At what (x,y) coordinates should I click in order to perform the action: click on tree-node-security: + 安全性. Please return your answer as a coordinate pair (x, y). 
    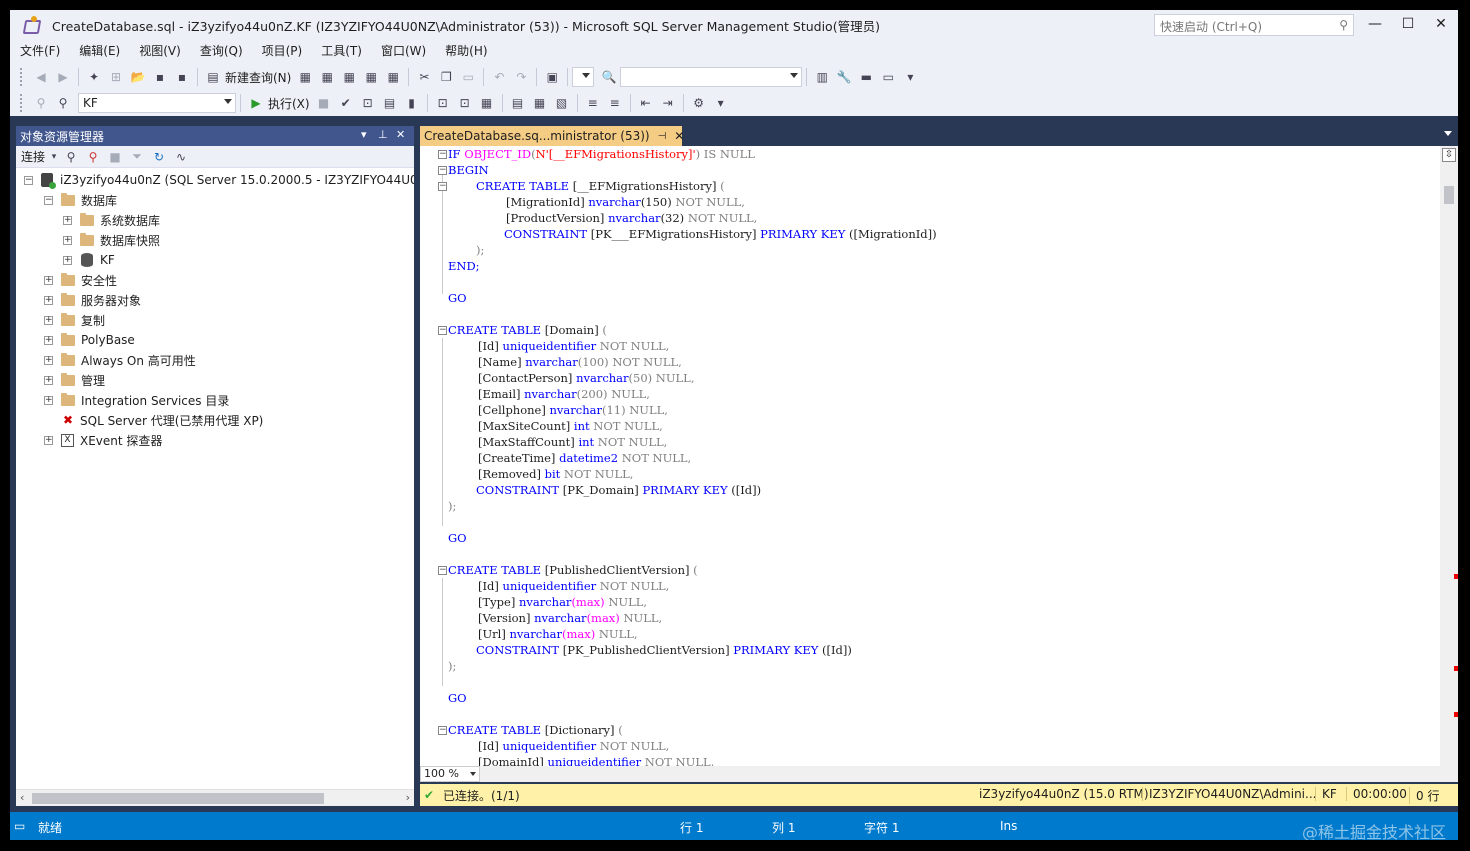
    Looking at the image, I should click on (80, 280).